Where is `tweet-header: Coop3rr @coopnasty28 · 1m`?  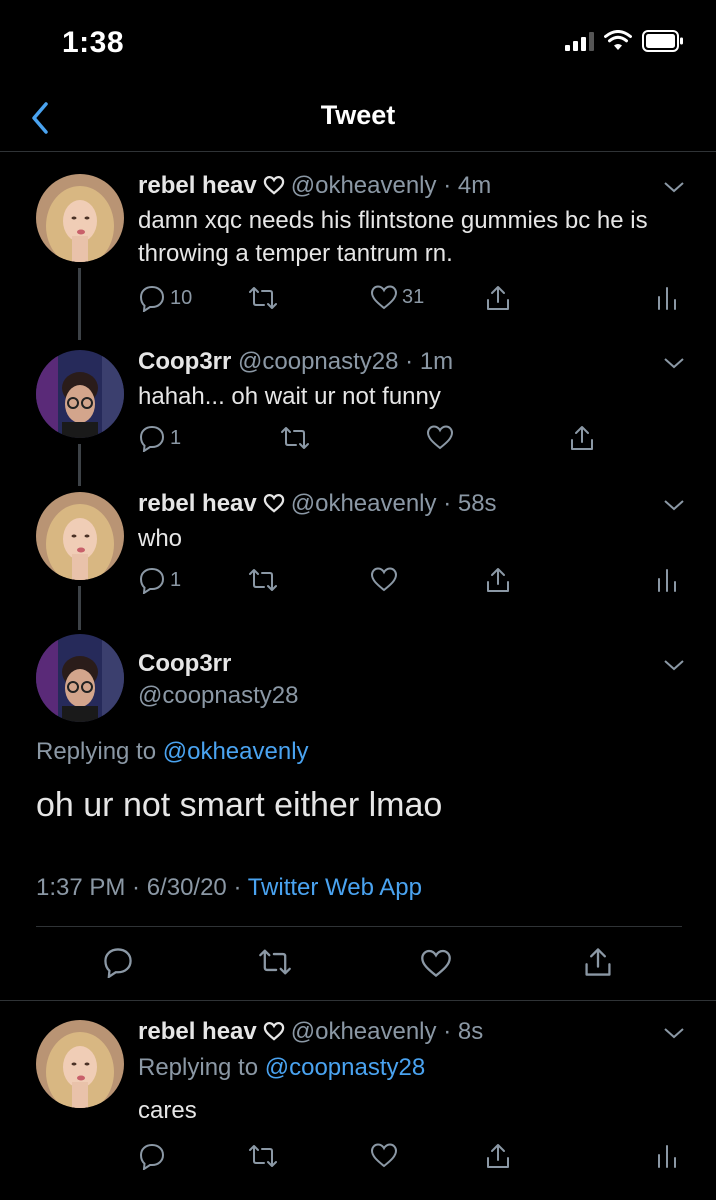 tweet-header: Coop3rr @coopnasty28 · 1m is located at coordinates (295, 362).